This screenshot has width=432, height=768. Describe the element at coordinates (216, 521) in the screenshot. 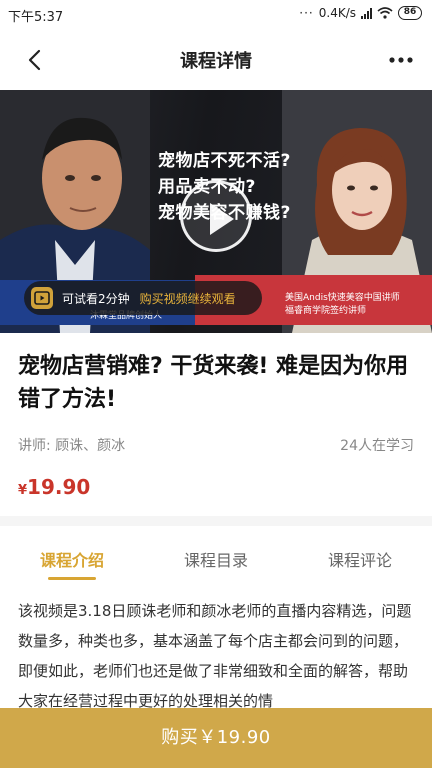

I see `section-divider` at that location.